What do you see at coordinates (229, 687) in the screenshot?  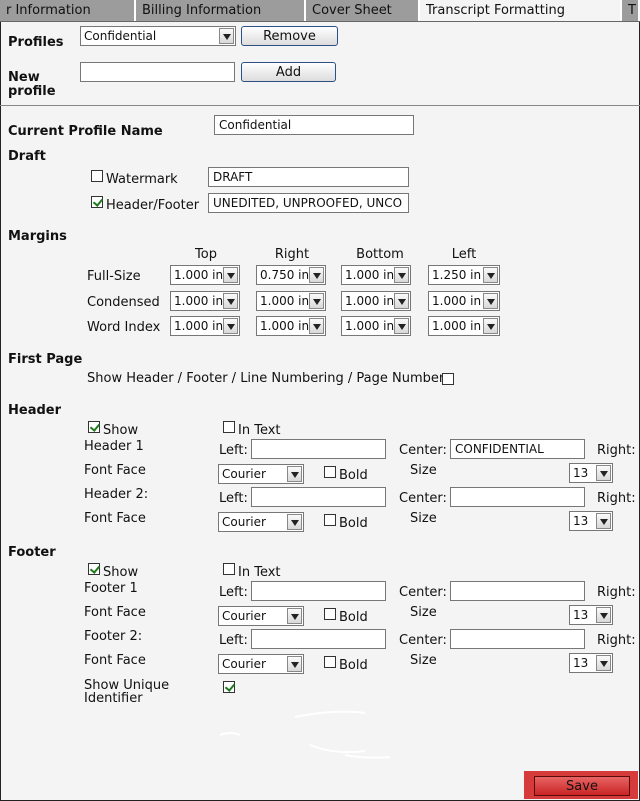 I see `unique-id-checkbox` at bounding box center [229, 687].